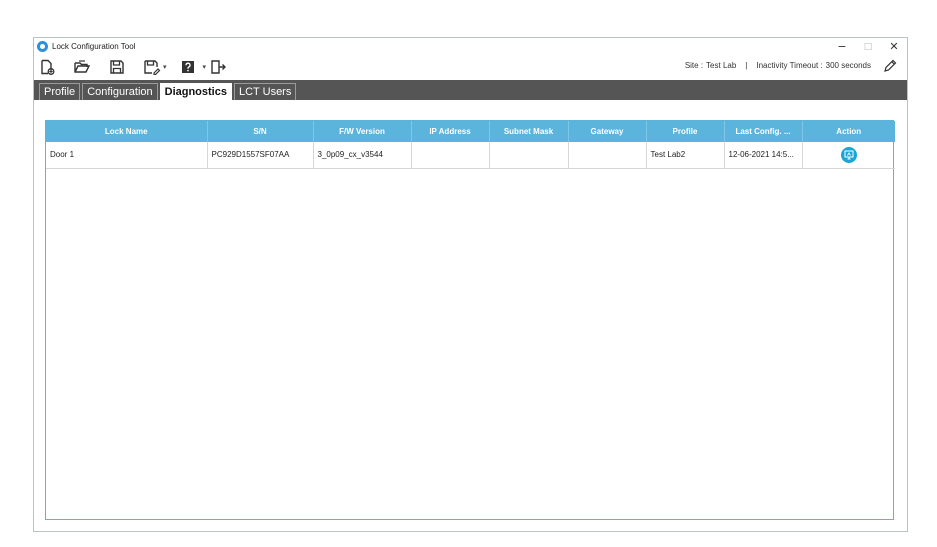  Describe the element at coordinates (694, 65) in the screenshot. I see `site-label: Site :` at that location.